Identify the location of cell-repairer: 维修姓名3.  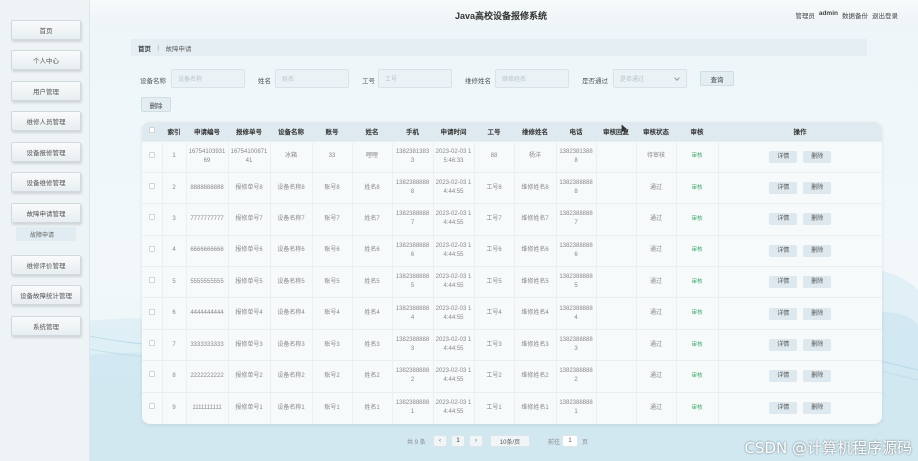
(535, 345).